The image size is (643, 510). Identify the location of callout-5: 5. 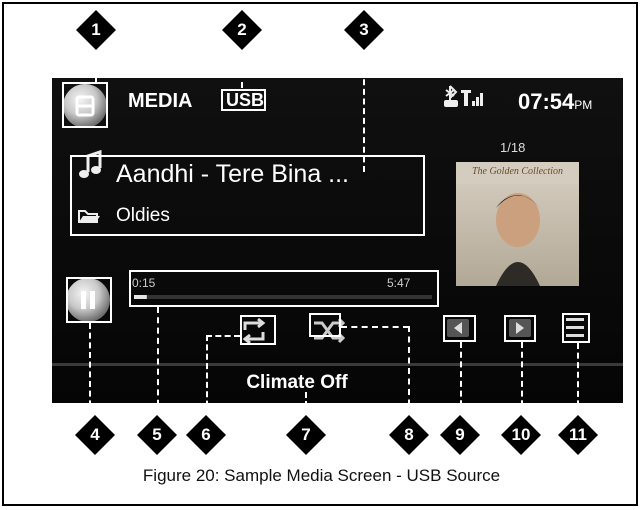
(157, 435).